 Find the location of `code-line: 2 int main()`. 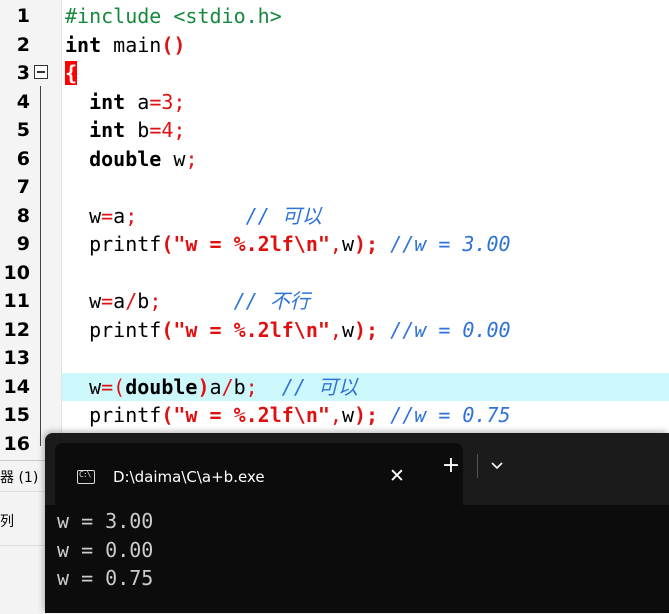

code-line: 2 int main() is located at coordinates (334, 45).